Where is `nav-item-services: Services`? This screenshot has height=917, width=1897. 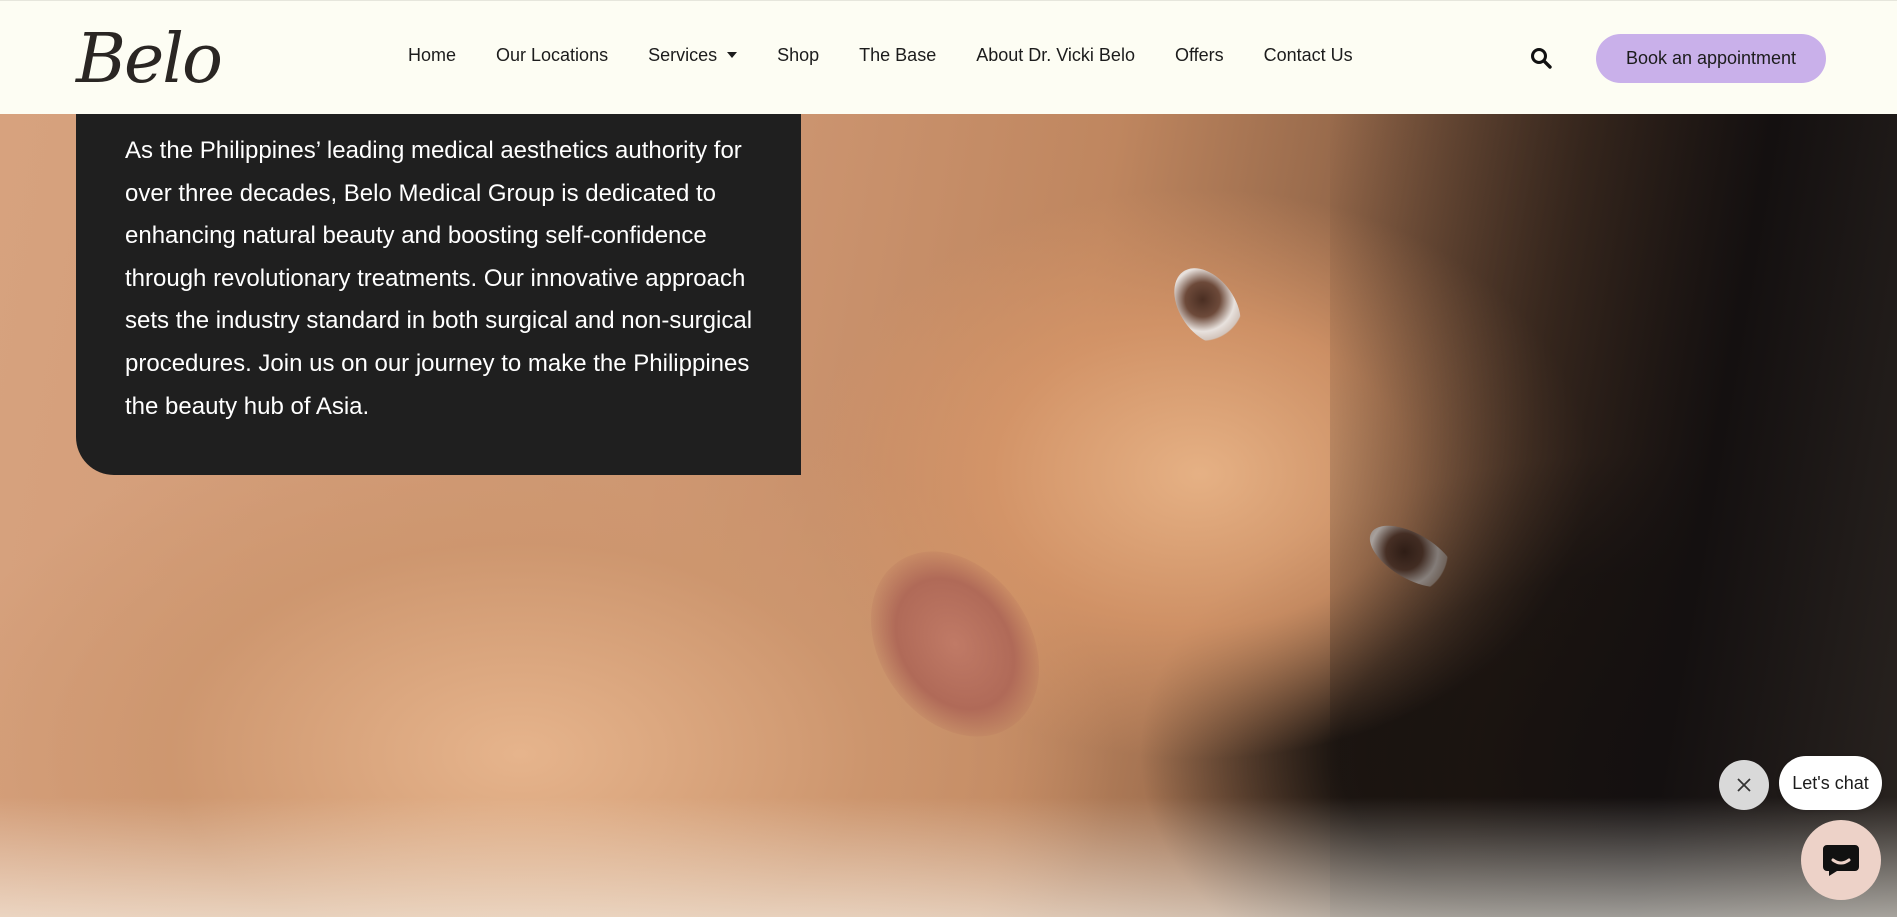 nav-item-services: Services is located at coordinates (693, 55).